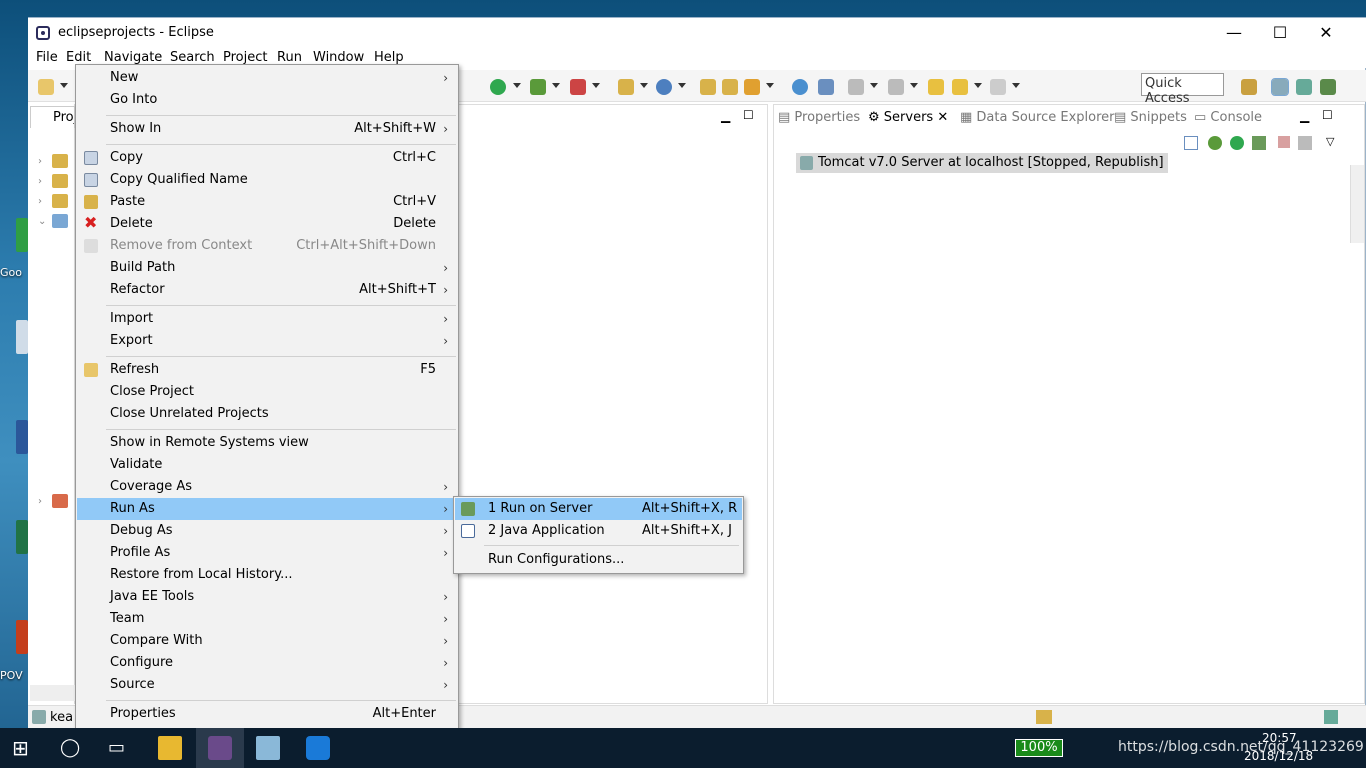  What do you see at coordinates (664, 87) in the screenshot?
I see `new-class-icon` at bounding box center [664, 87].